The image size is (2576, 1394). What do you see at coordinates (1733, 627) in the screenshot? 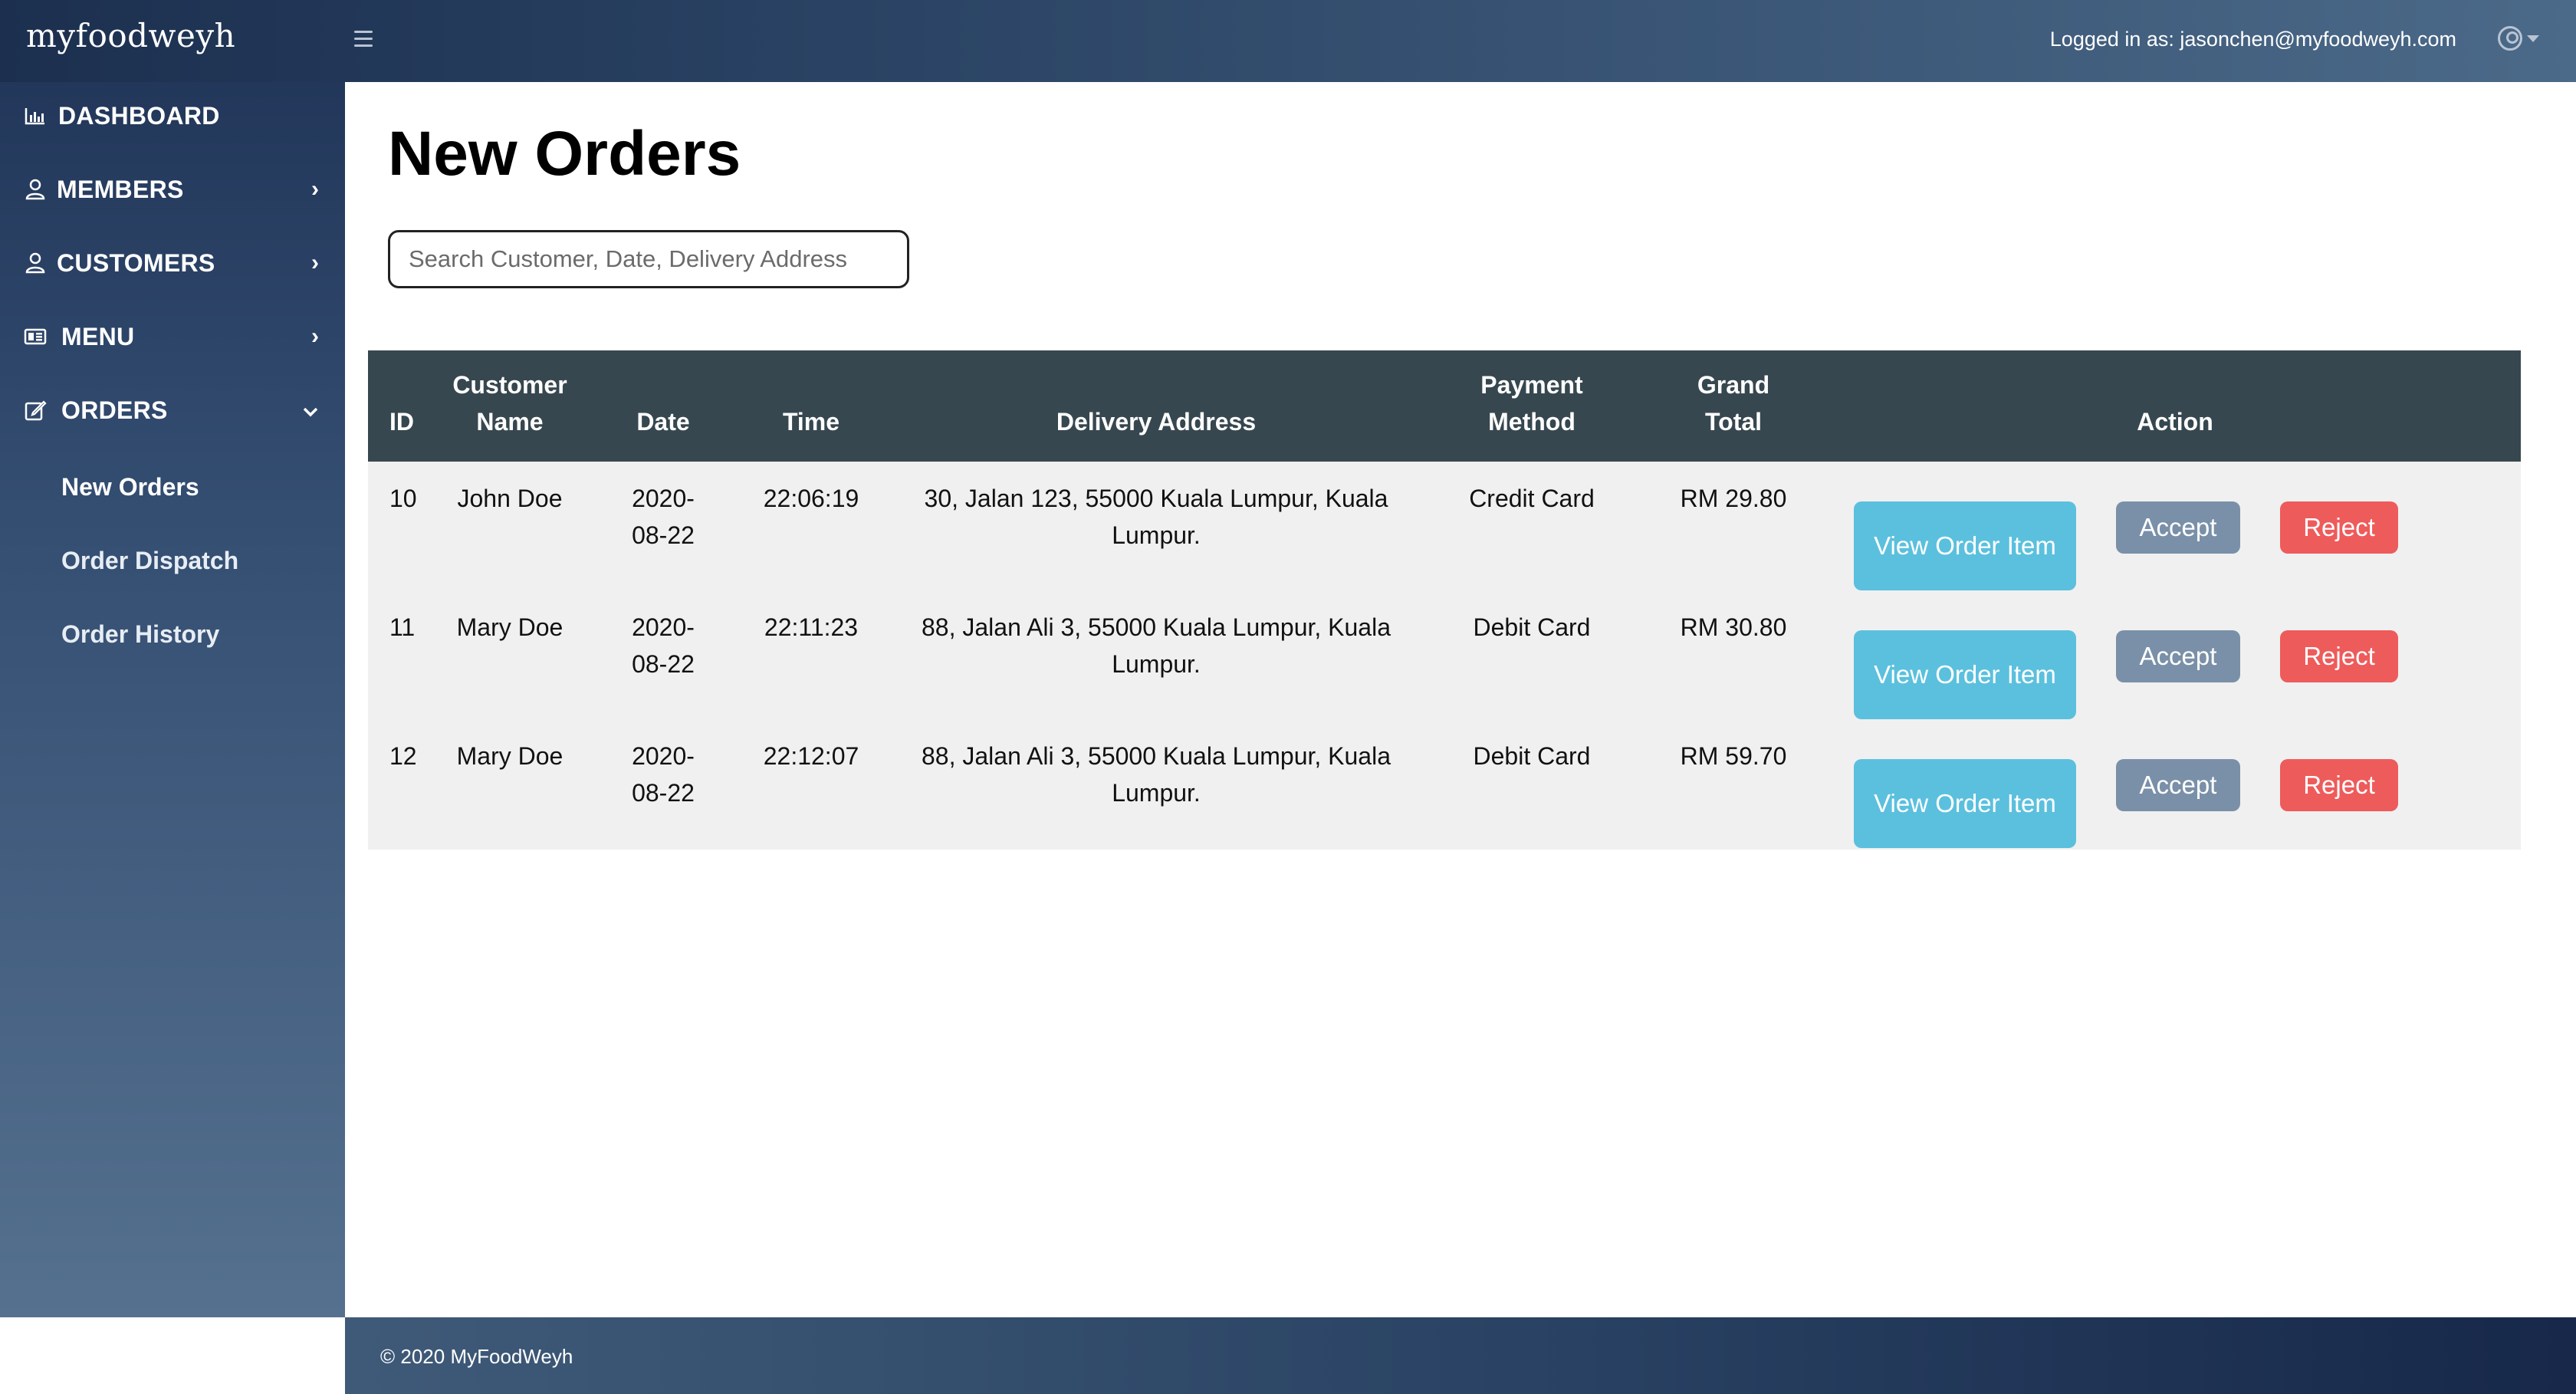
I see `cell-total: RM 30.80` at bounding box center [1733, 627].